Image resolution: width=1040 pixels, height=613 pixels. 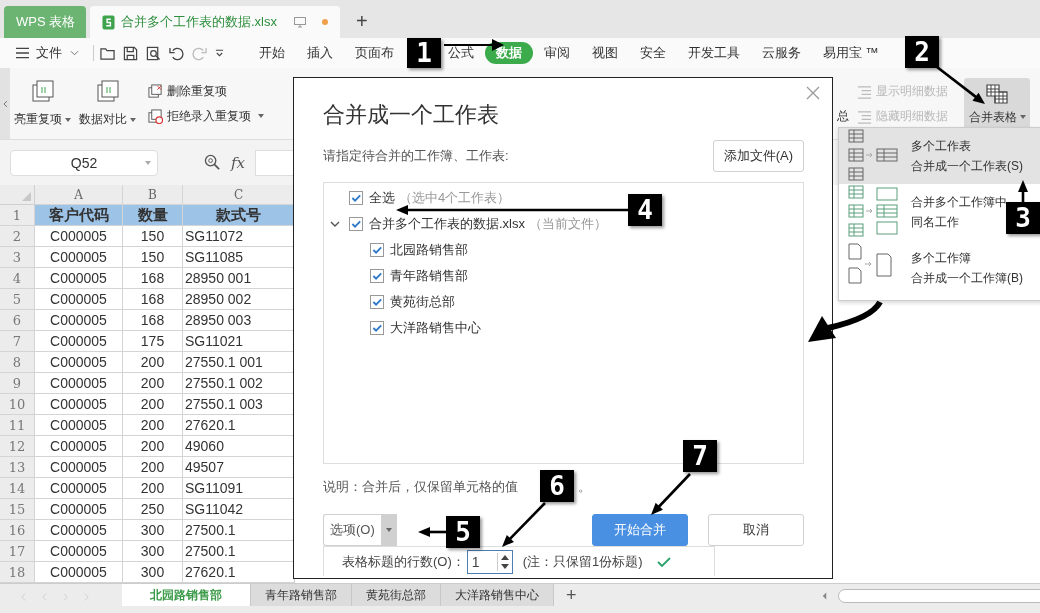 I want to click on menu-item-subtitle: 同名工作, so click(x=935, y=222).